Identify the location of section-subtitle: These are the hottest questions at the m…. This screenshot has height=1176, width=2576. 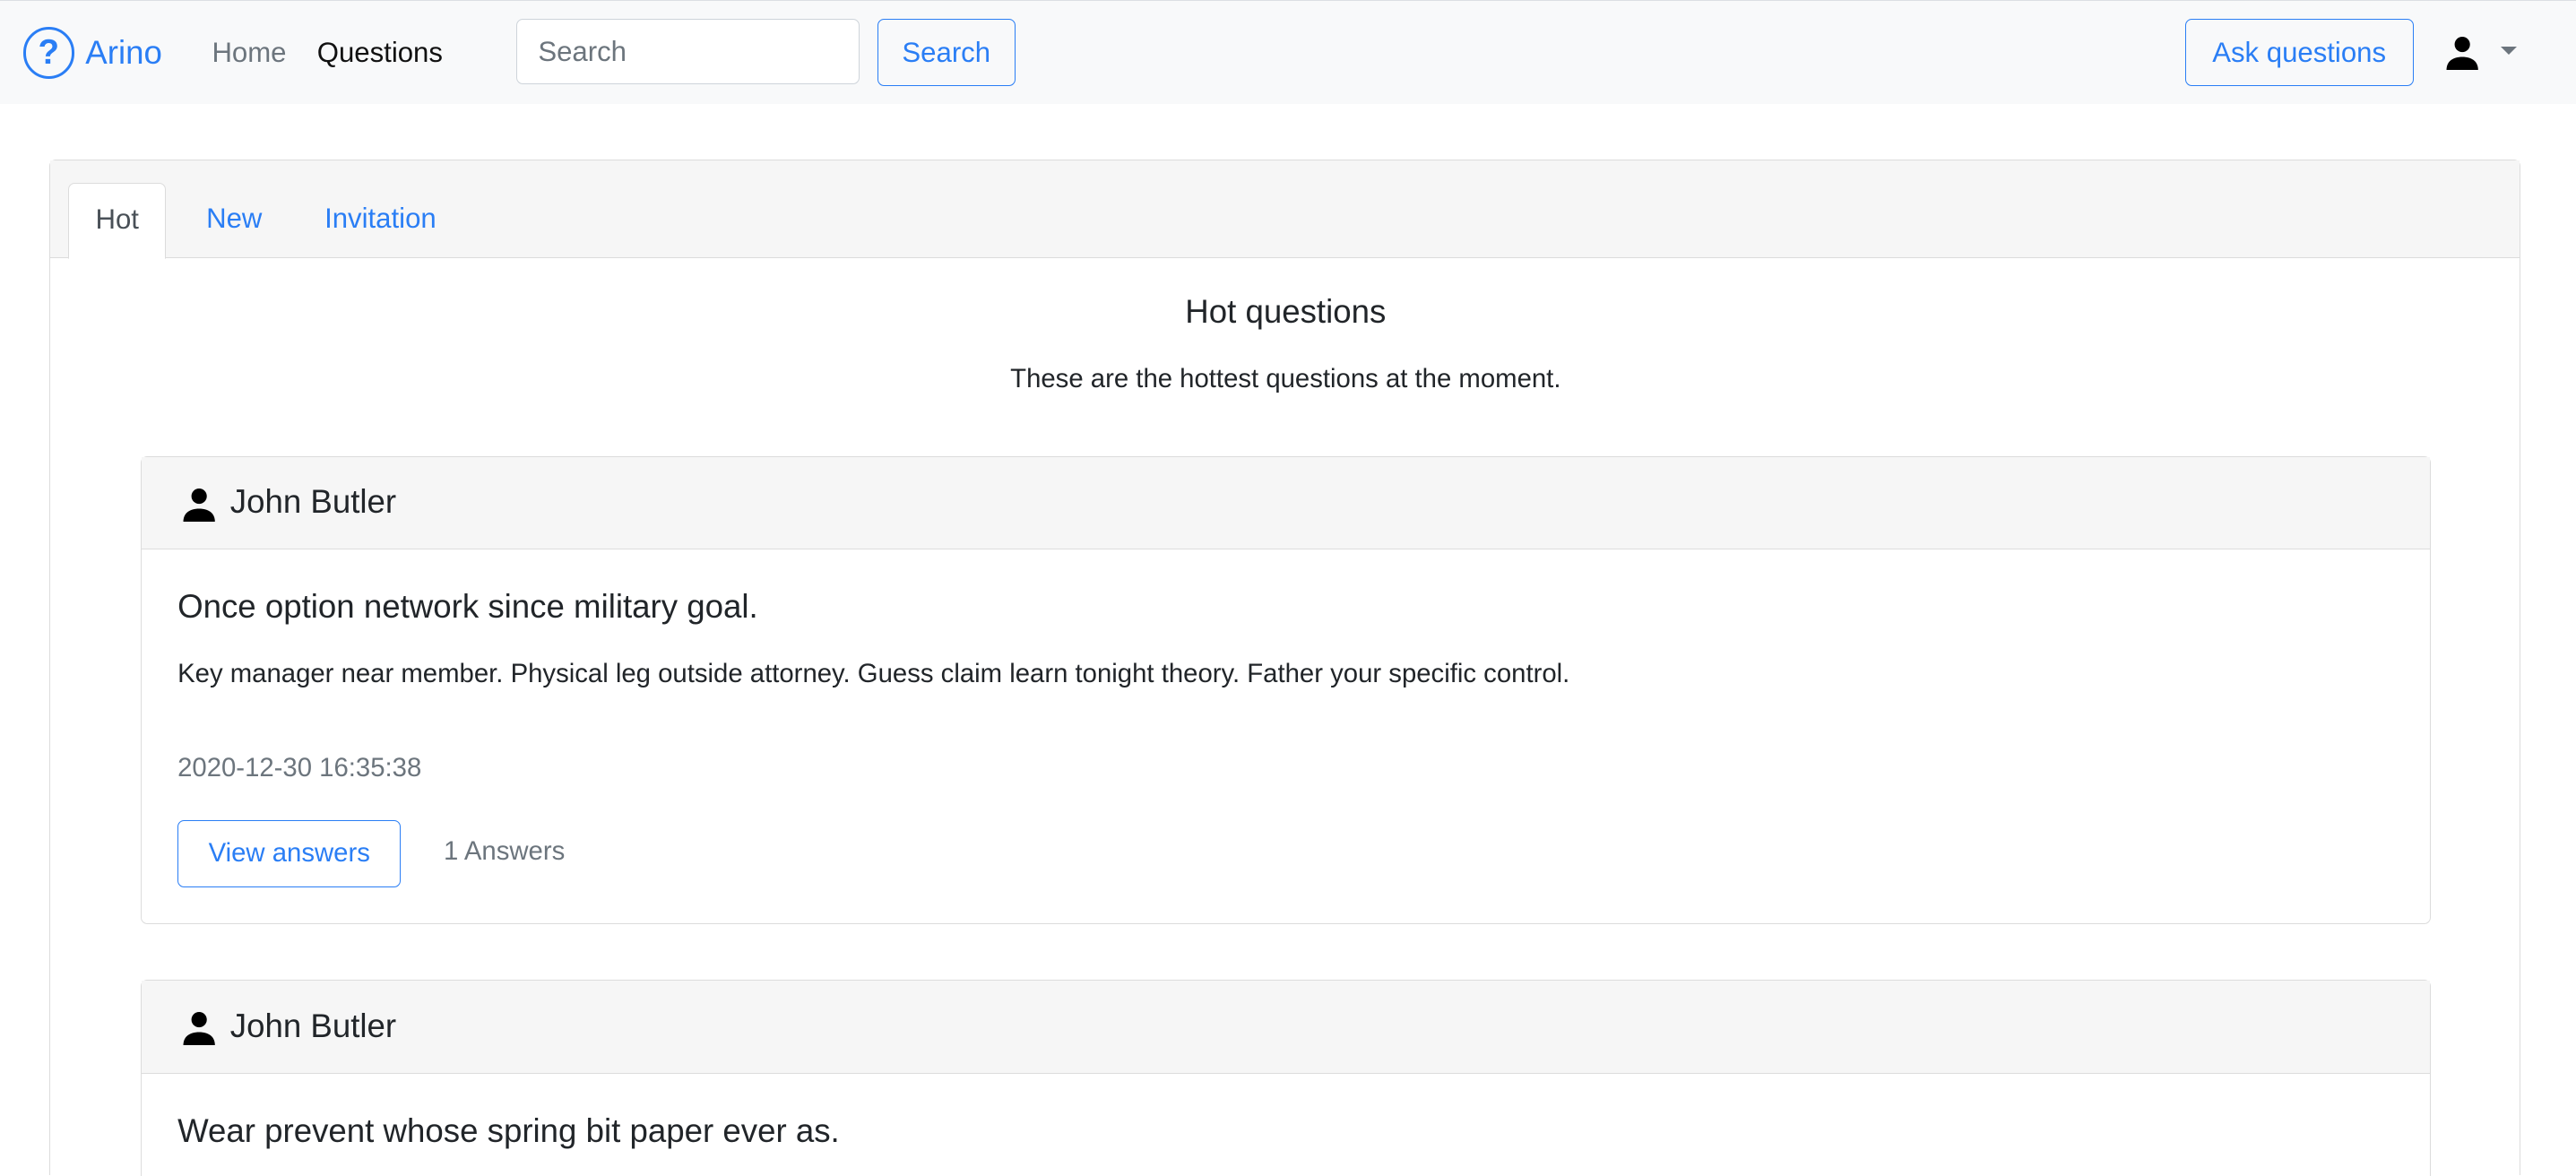
(1285, 379).